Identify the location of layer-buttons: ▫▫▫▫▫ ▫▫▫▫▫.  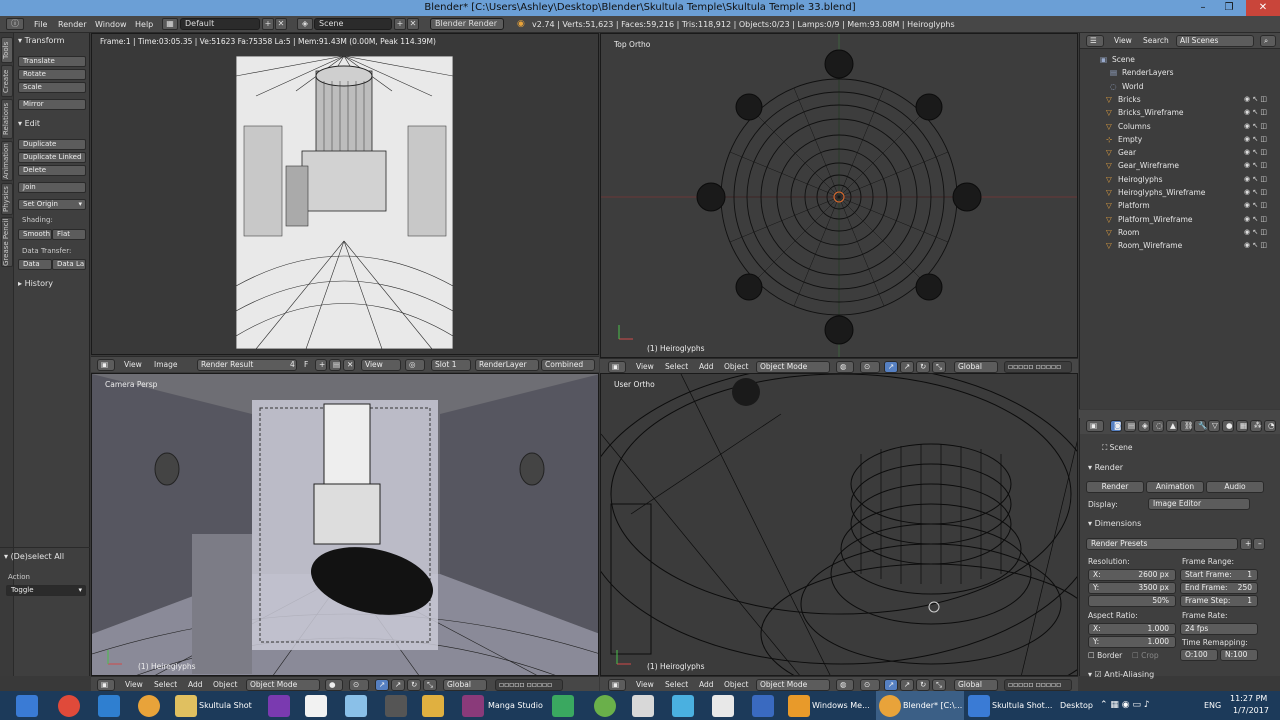
(1038, 367).